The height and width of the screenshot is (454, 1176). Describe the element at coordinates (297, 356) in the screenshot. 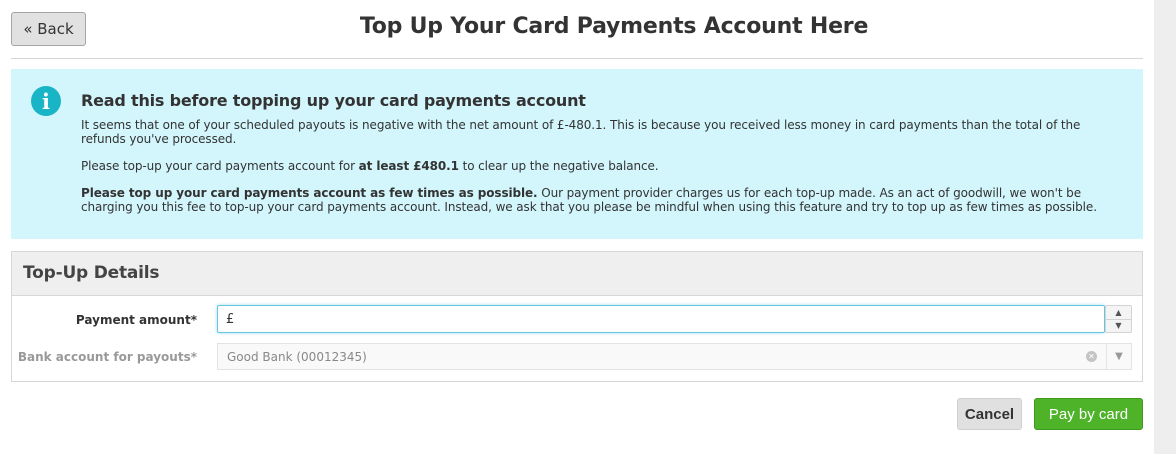

I see `bank-account-value: Good Bank (00012345)` at that location.